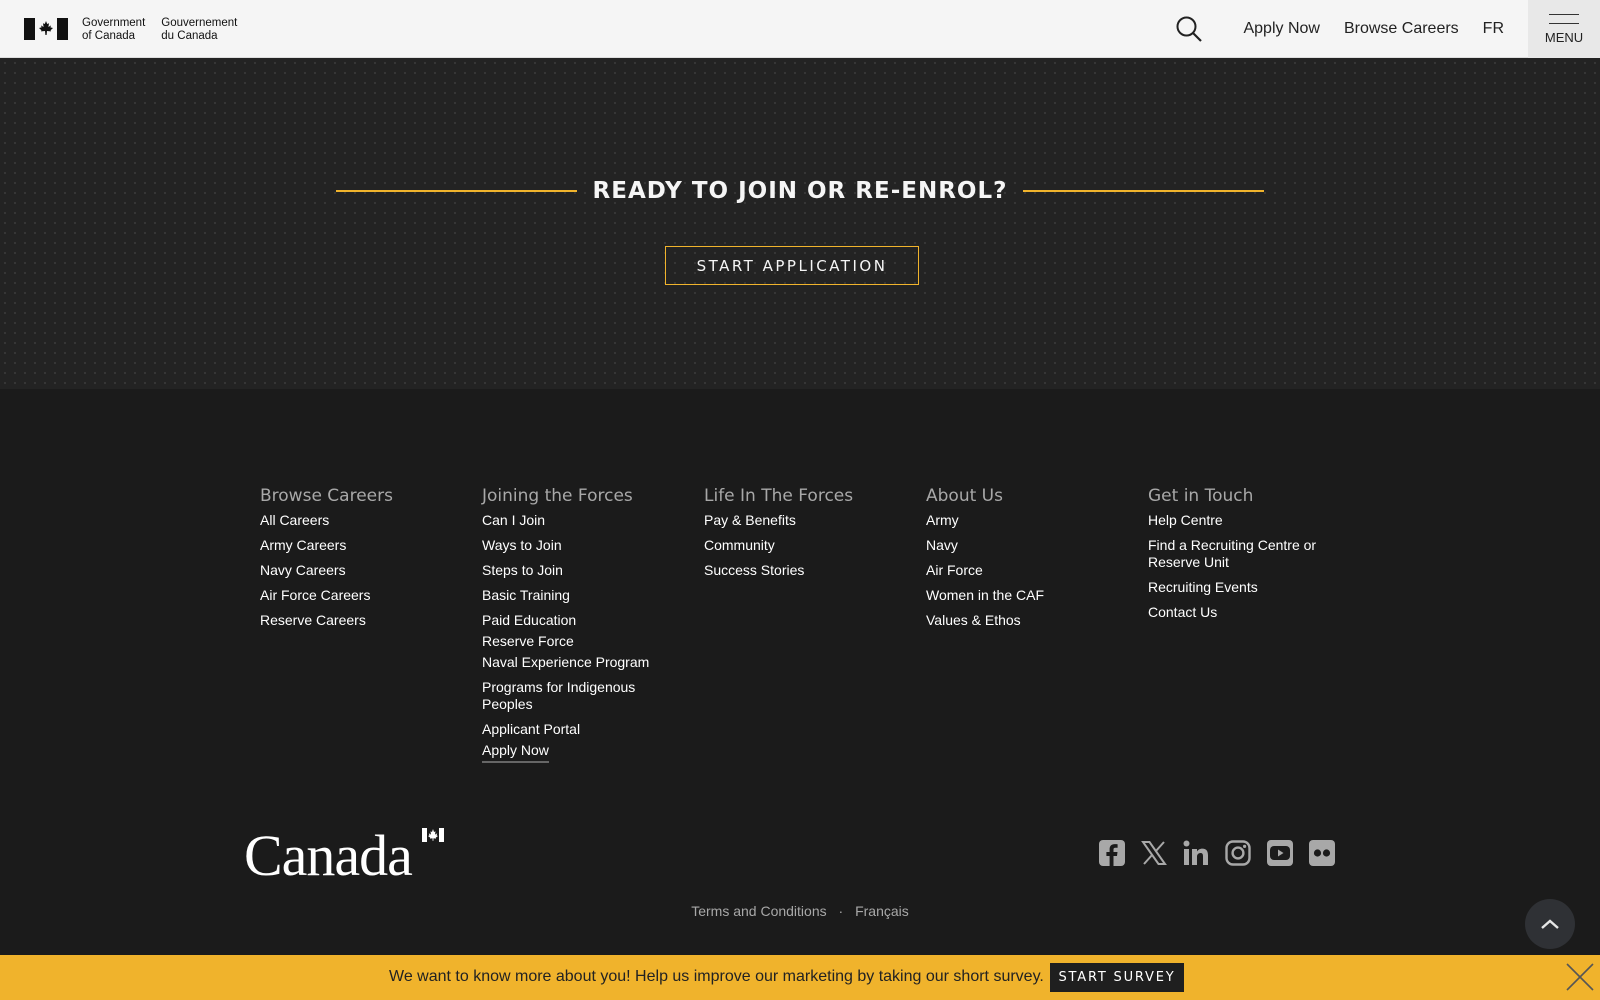  What do you see at coordinates (572, 696) in the screenshot?
I see `footer-link: Programs for Indigenous Peoples` at bounding box center [572, 696].